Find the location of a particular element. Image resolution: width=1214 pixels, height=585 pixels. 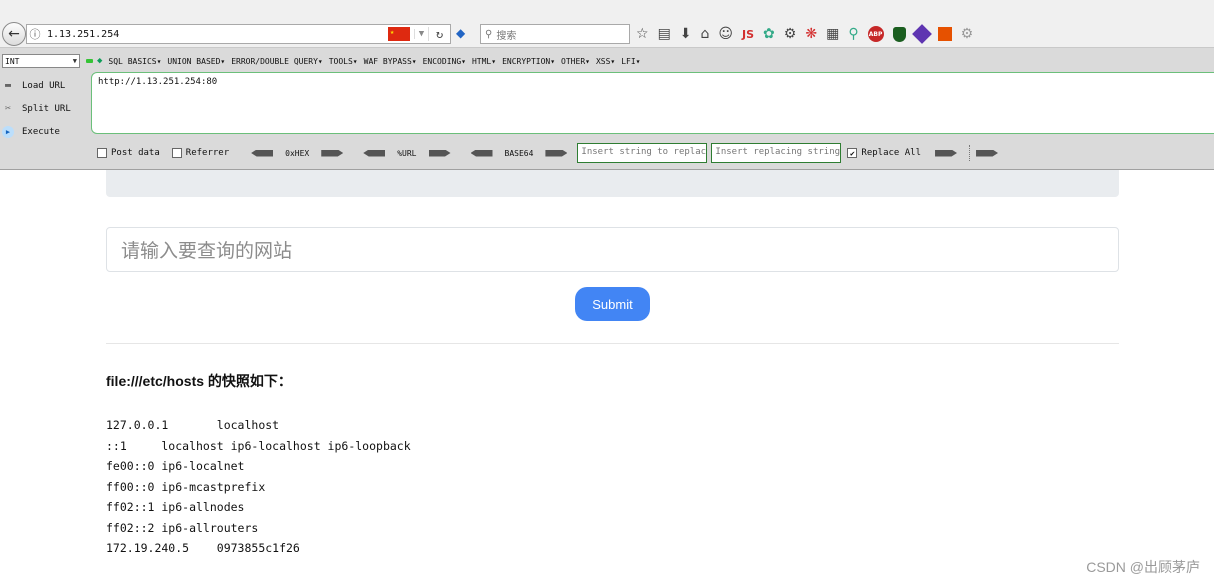

injection-type-select: INT ▼ is located at coordinates (41, 61).